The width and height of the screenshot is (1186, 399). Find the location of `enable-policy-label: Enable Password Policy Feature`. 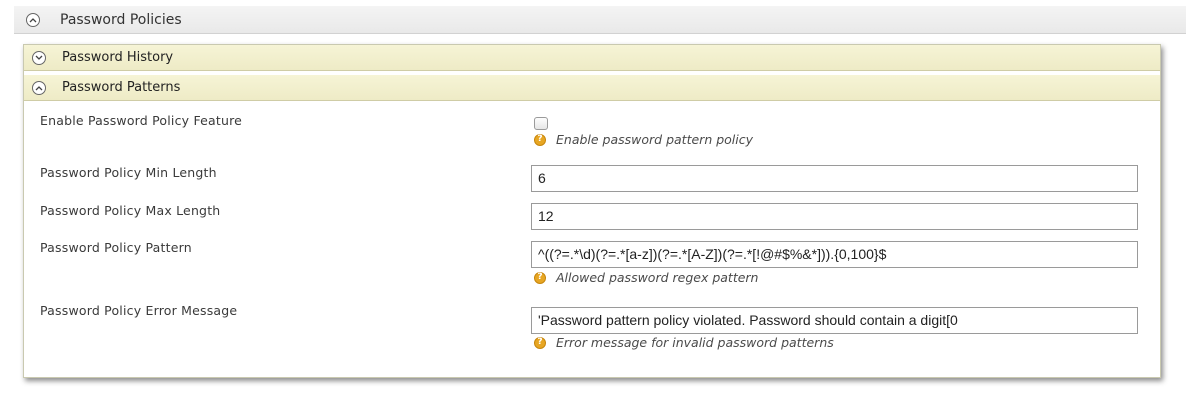

enable-policy-label: Enable Password Policy Feature is located at coordinates (141, 120).